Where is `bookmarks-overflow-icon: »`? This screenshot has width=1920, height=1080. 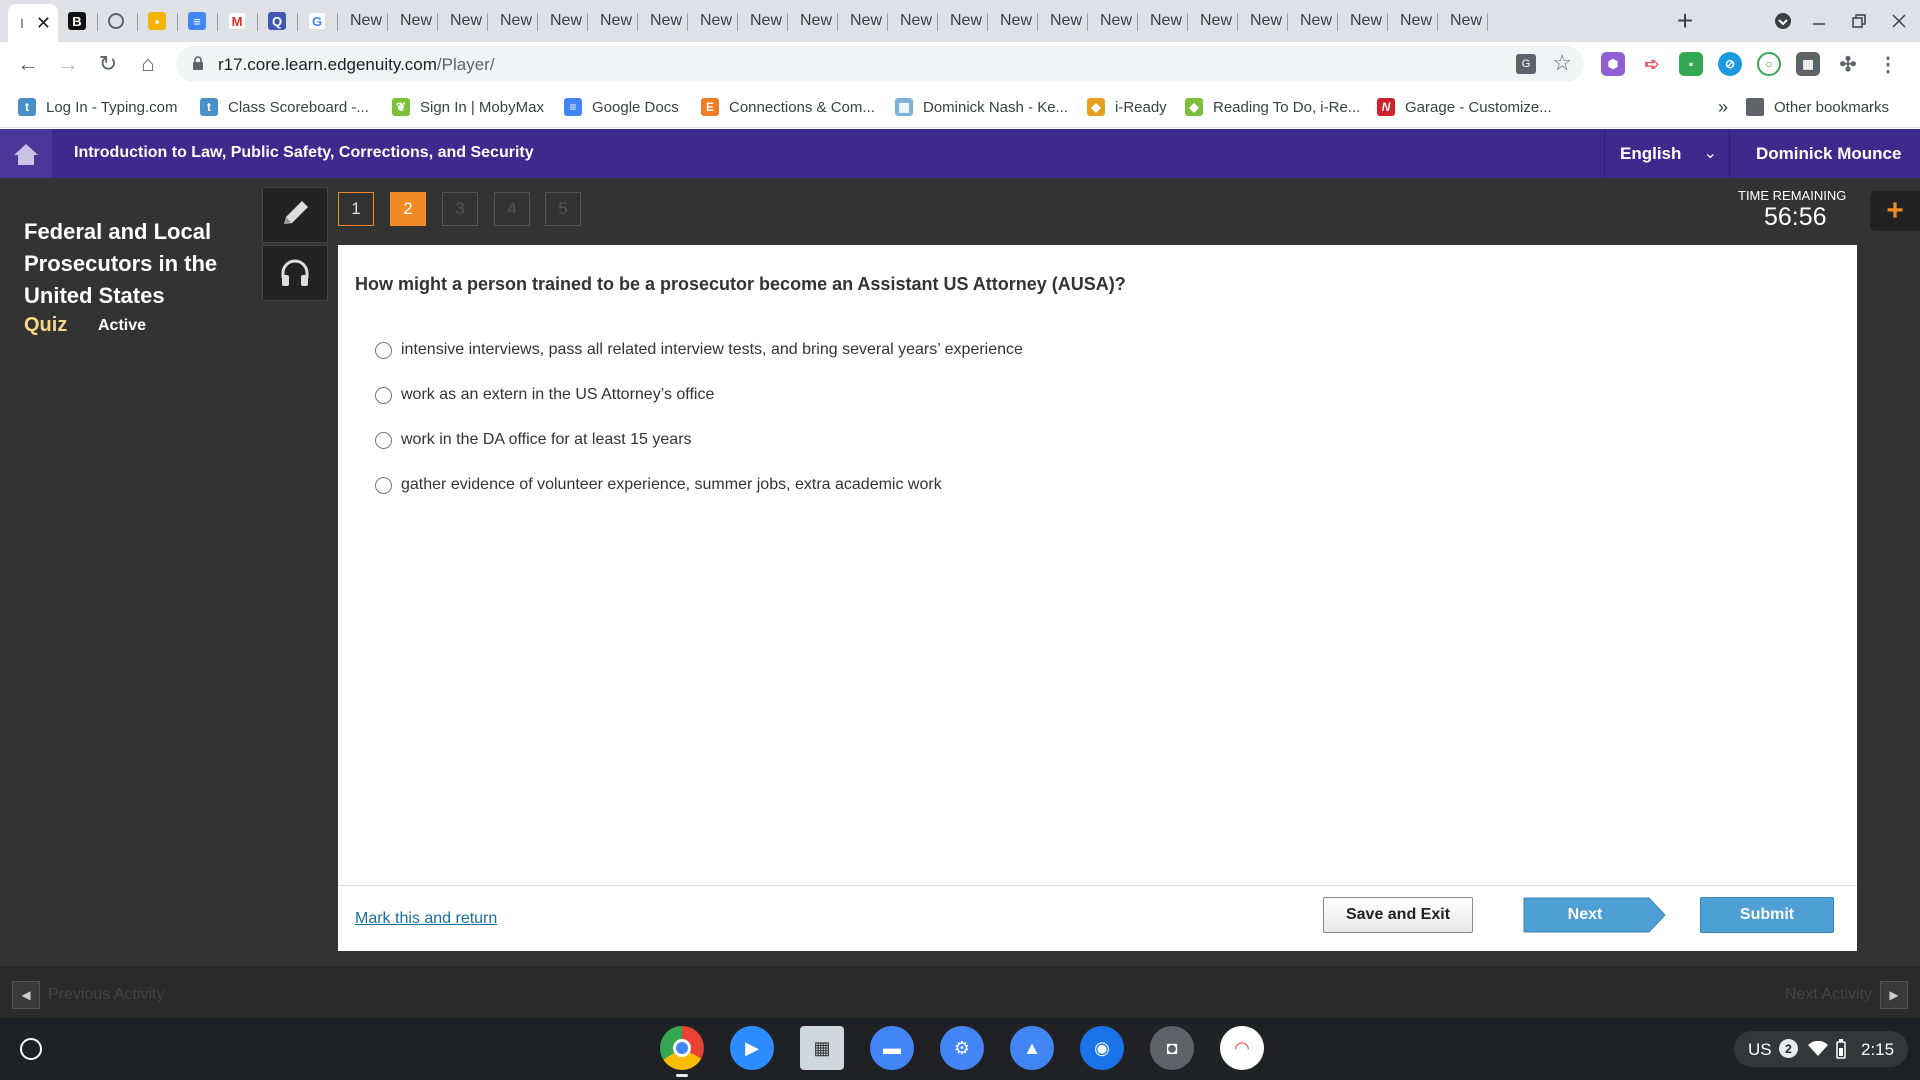 bookmarks-overflow-icon: » is located at coordinates (1723, 107).